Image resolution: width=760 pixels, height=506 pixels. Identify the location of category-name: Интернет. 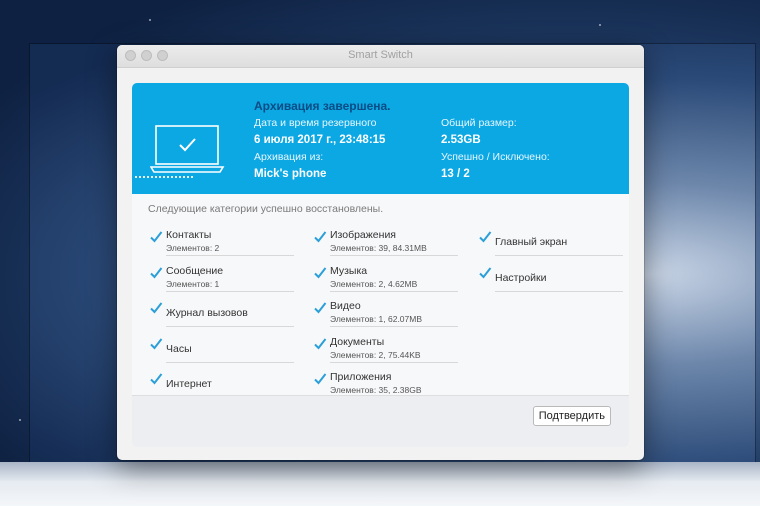
(189, 384).